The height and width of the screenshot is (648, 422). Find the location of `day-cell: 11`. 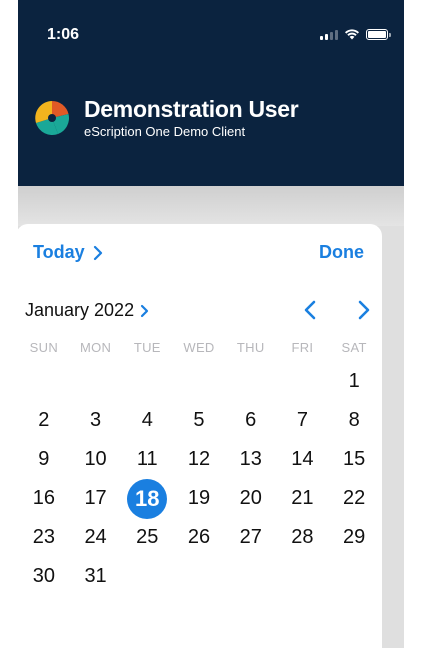

day-cell: 11 is located at coordinates (147, 459).